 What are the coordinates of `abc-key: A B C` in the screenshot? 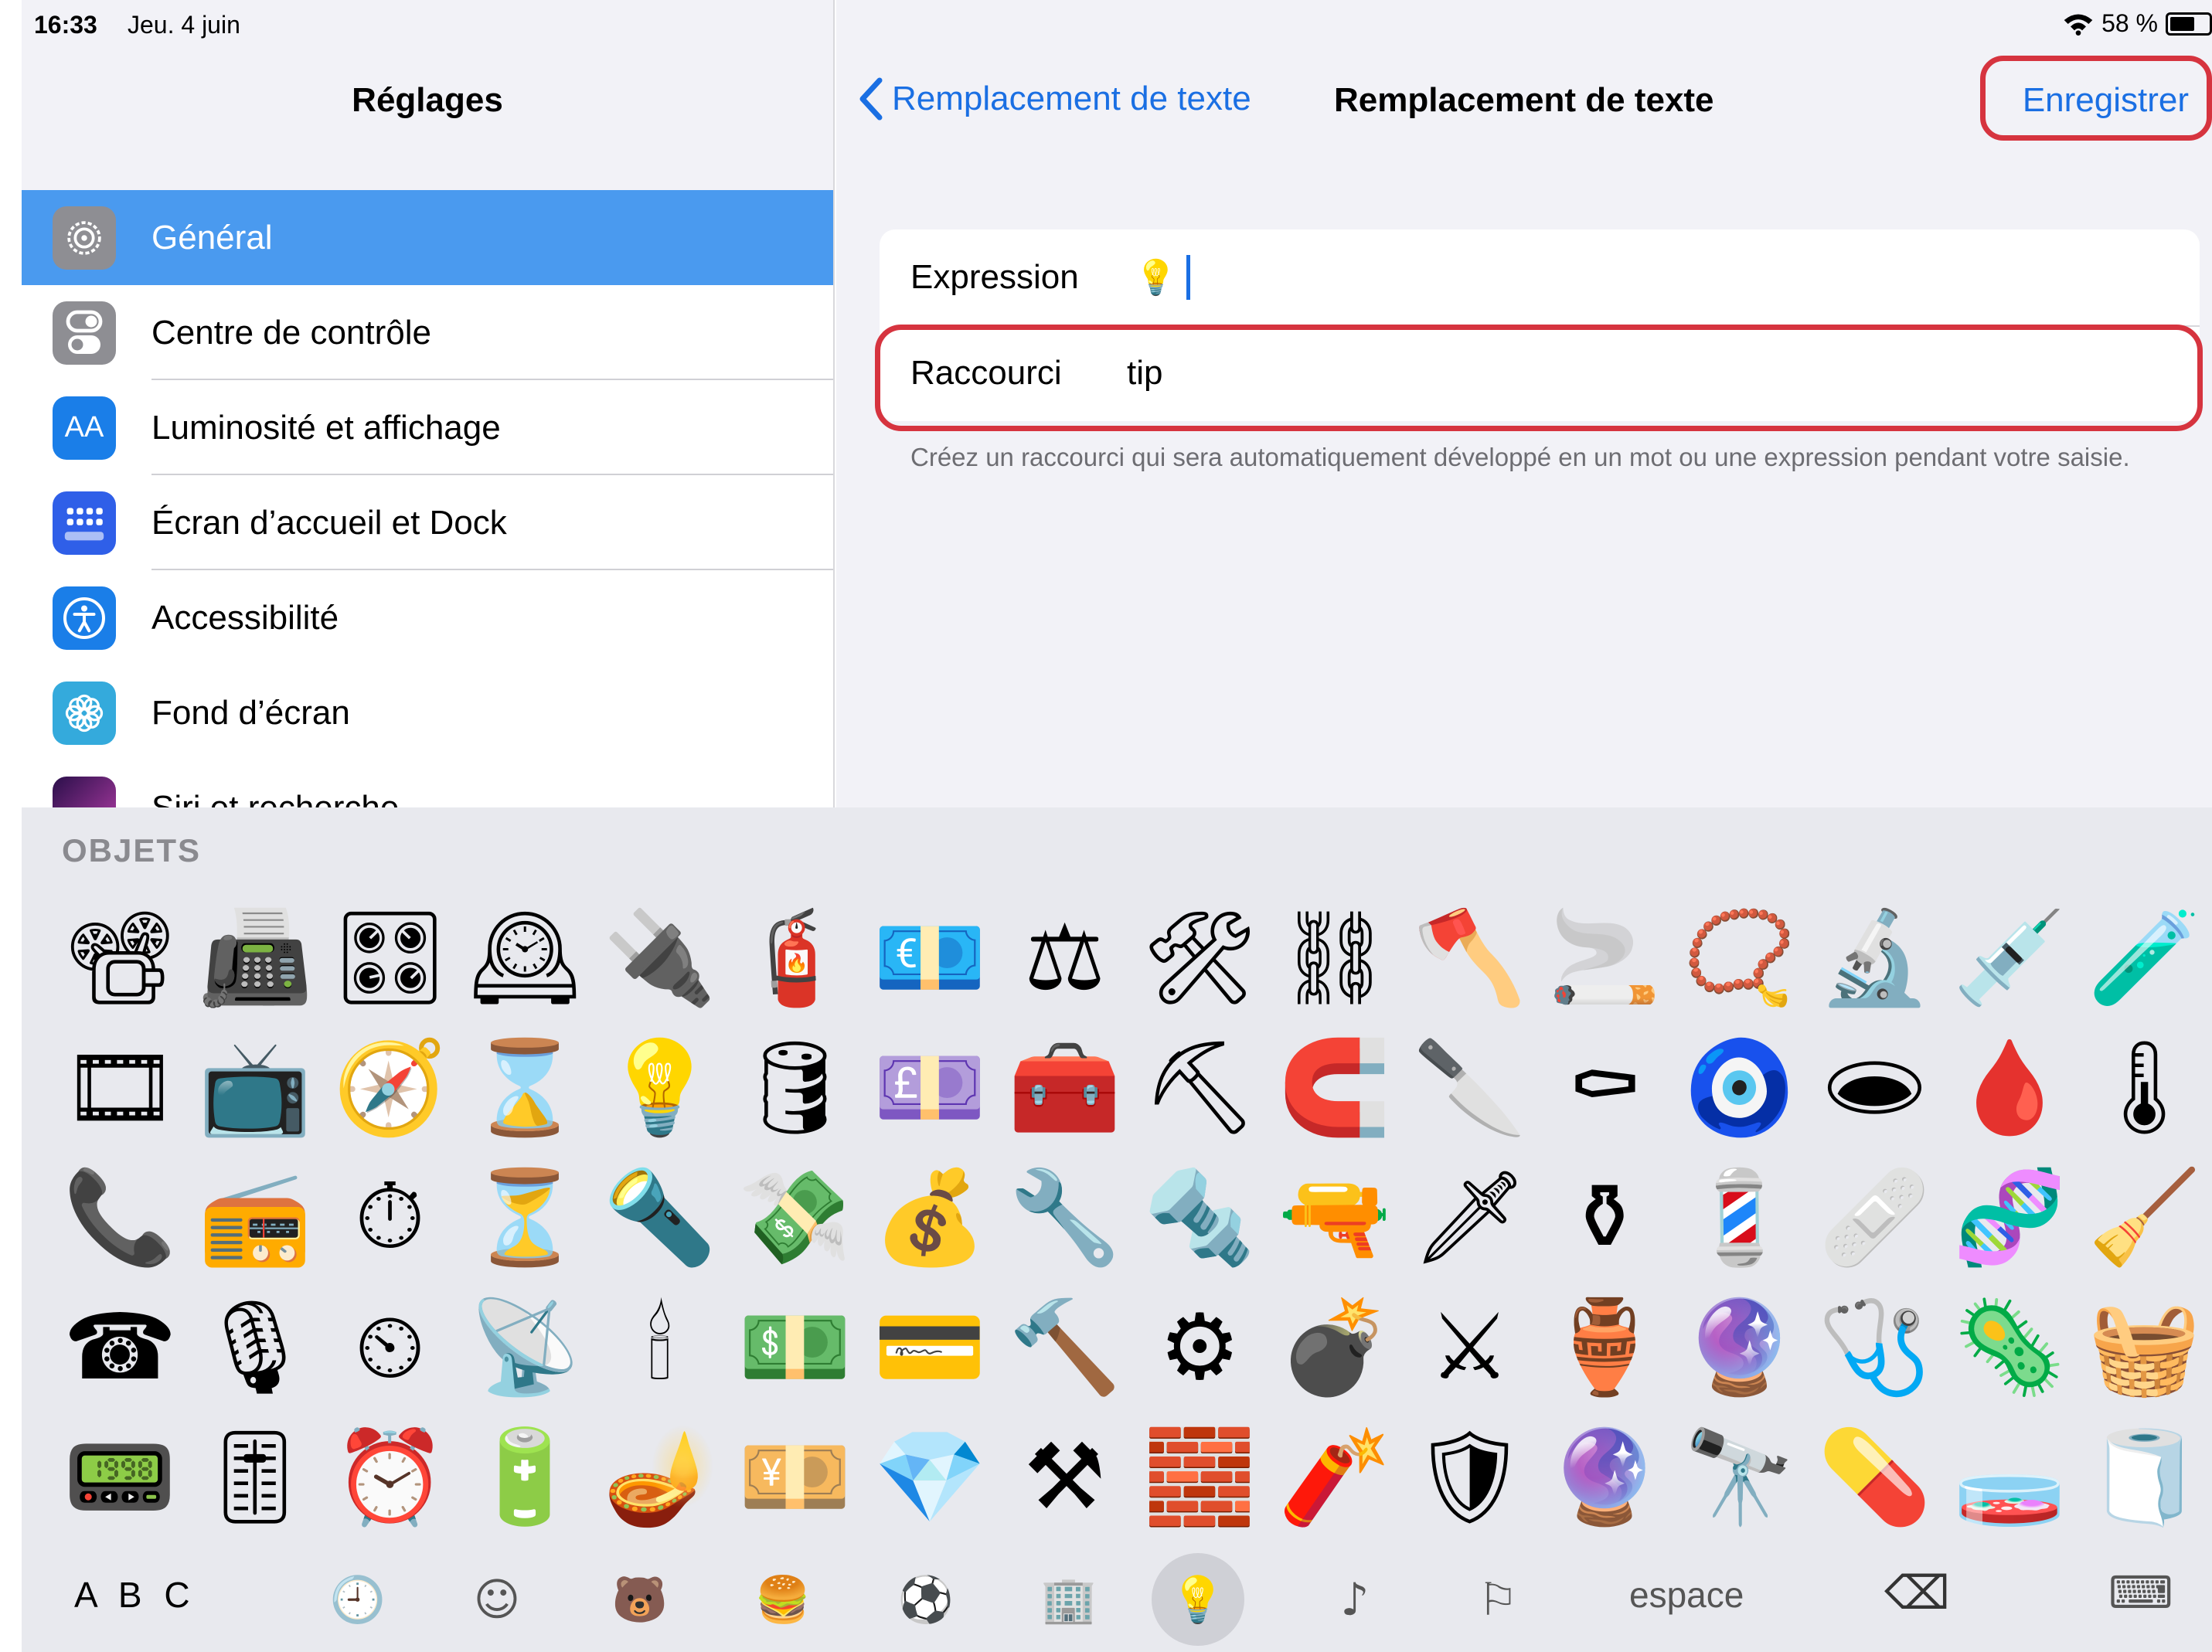 It's located at (135, 1595).